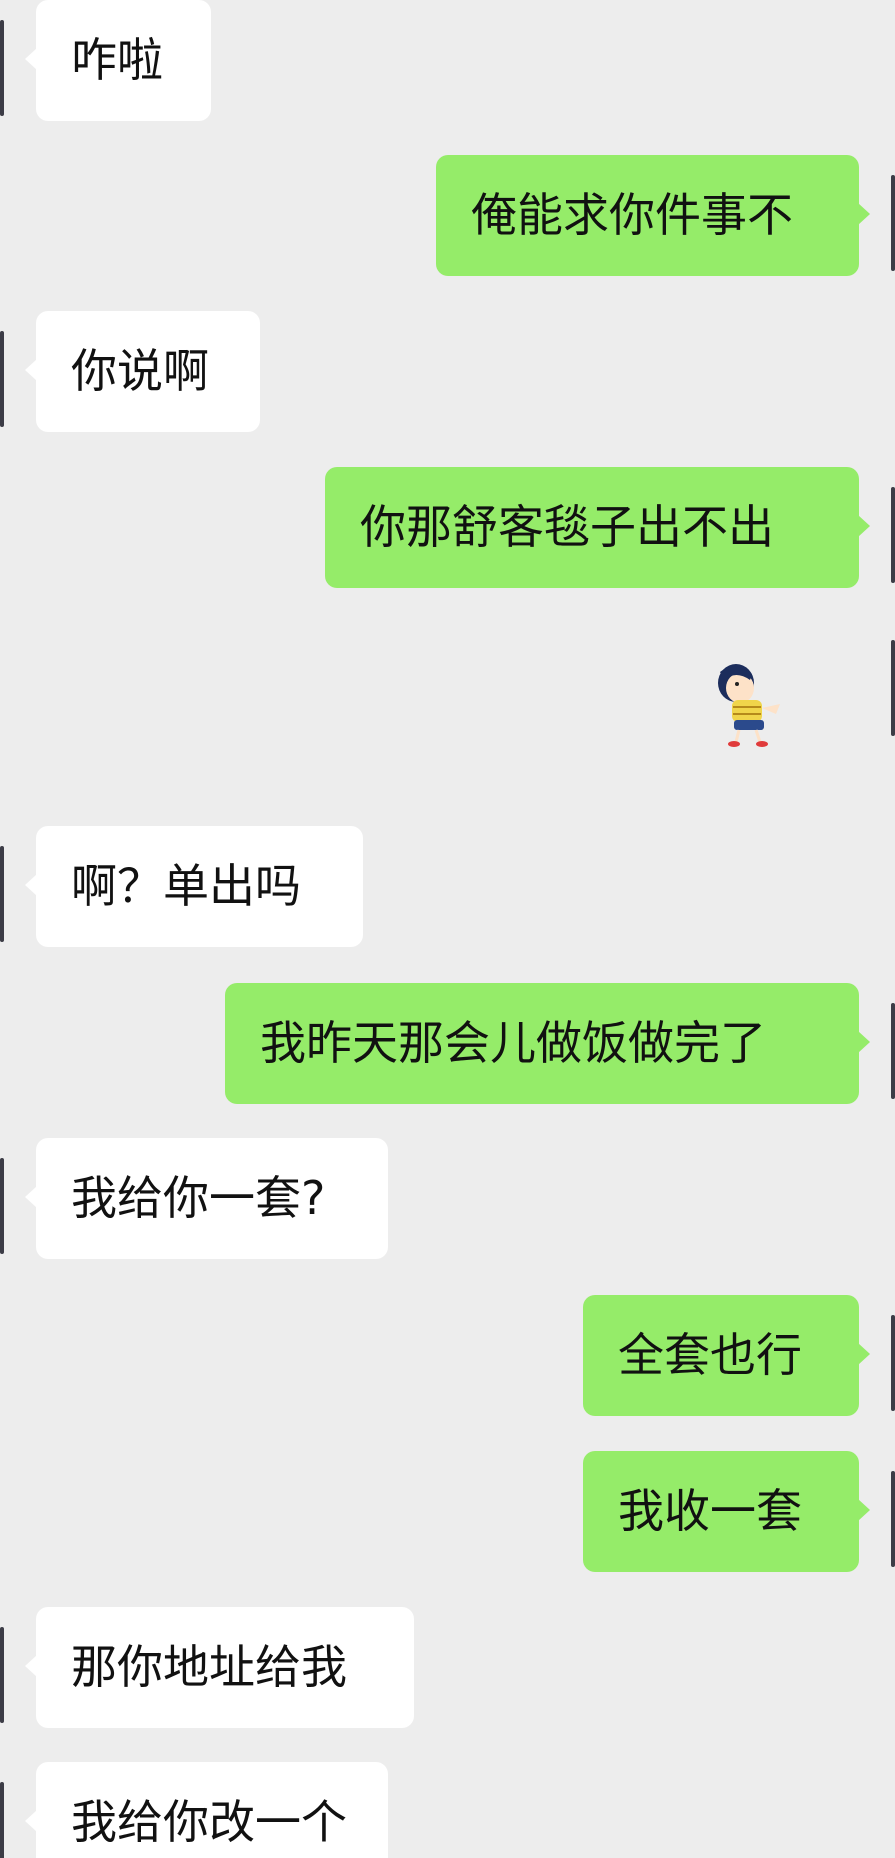 The height and width of the screenshot is (1858, 895). What do you see at coordinates (447, 695) in the screenshot?
I see `message-row-outgoing-sticker` at bounding box center [447, 695].